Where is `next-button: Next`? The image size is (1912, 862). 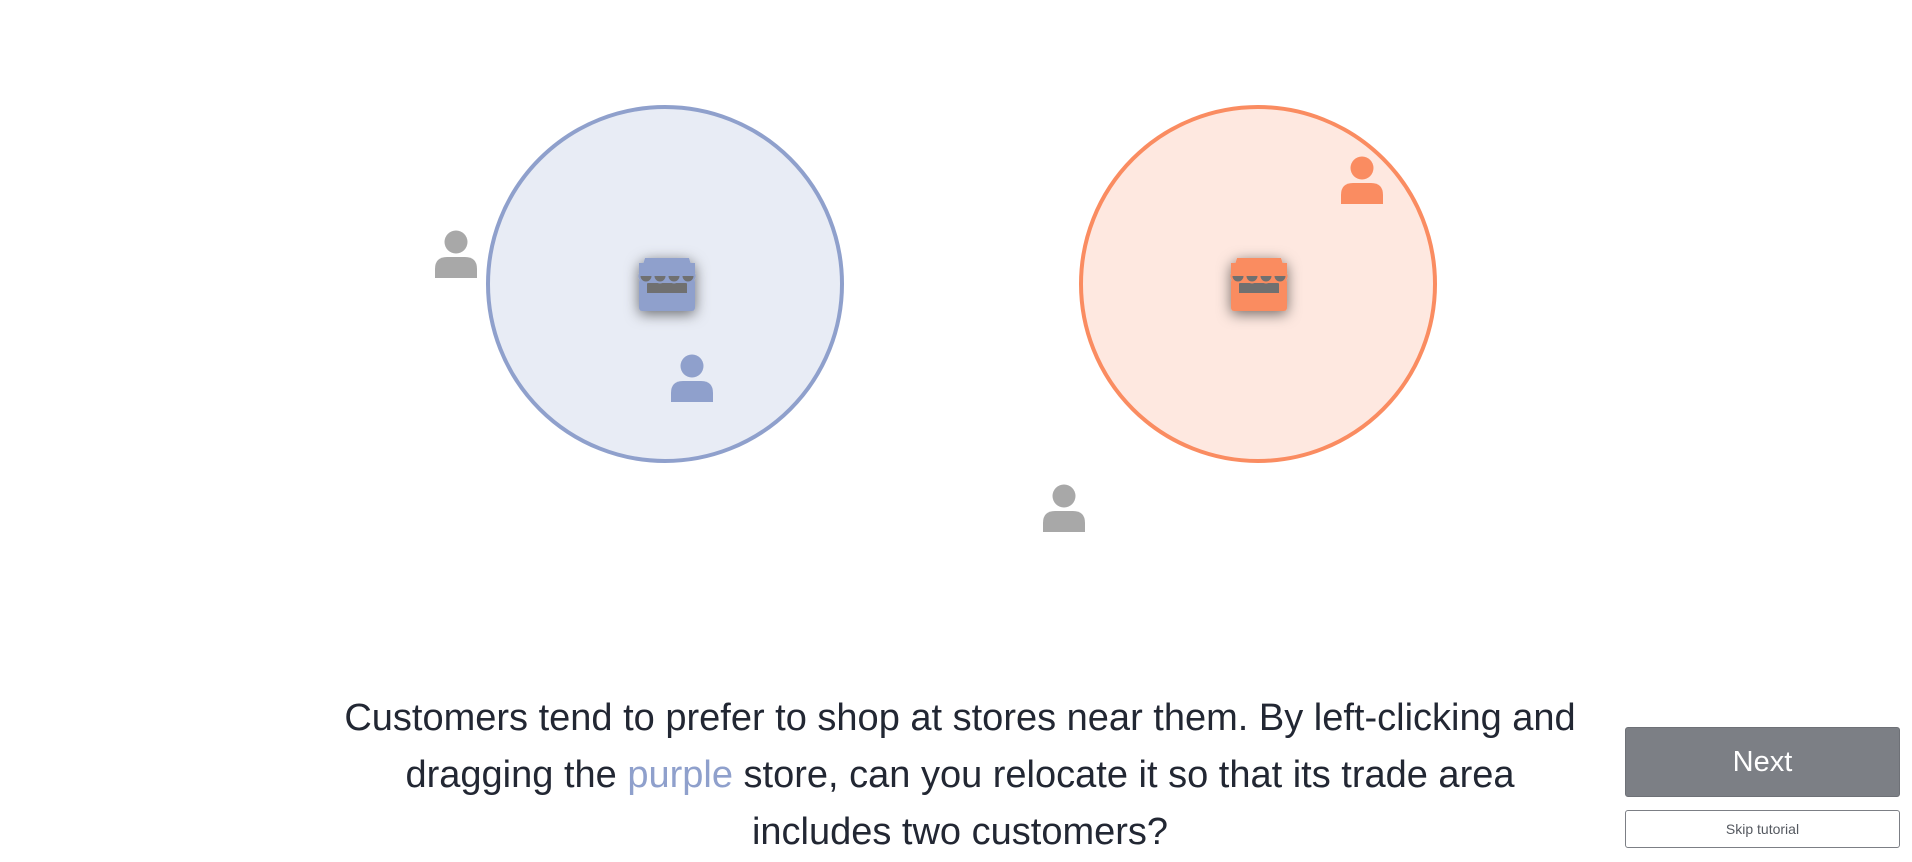 next-button: Next is located at coordinates (1762, 762).